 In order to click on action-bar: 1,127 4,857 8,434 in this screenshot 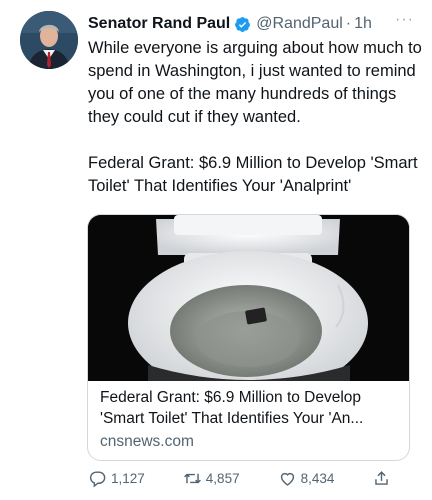, I will do `click(238, 478)`.